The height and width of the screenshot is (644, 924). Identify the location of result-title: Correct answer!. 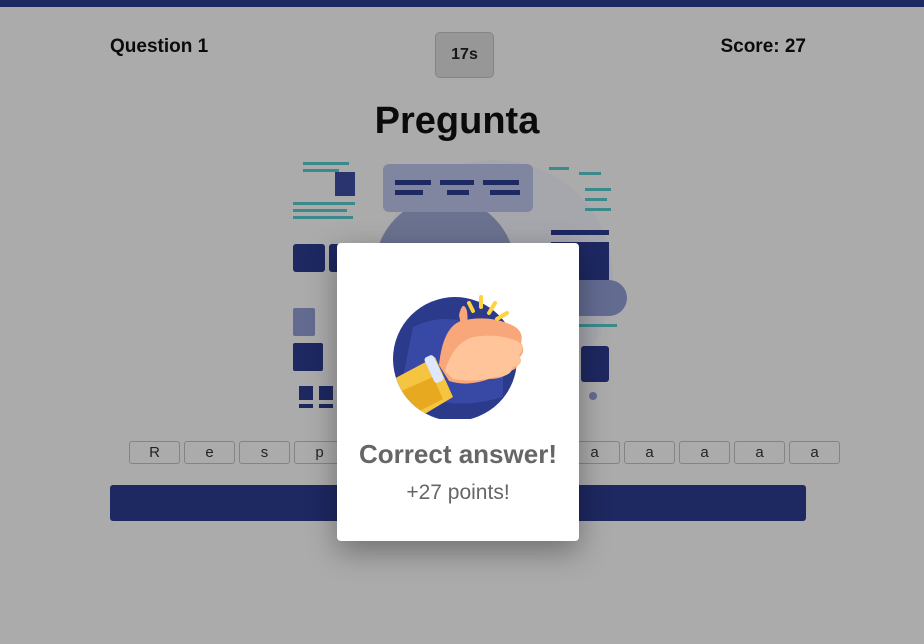
(458, 454).